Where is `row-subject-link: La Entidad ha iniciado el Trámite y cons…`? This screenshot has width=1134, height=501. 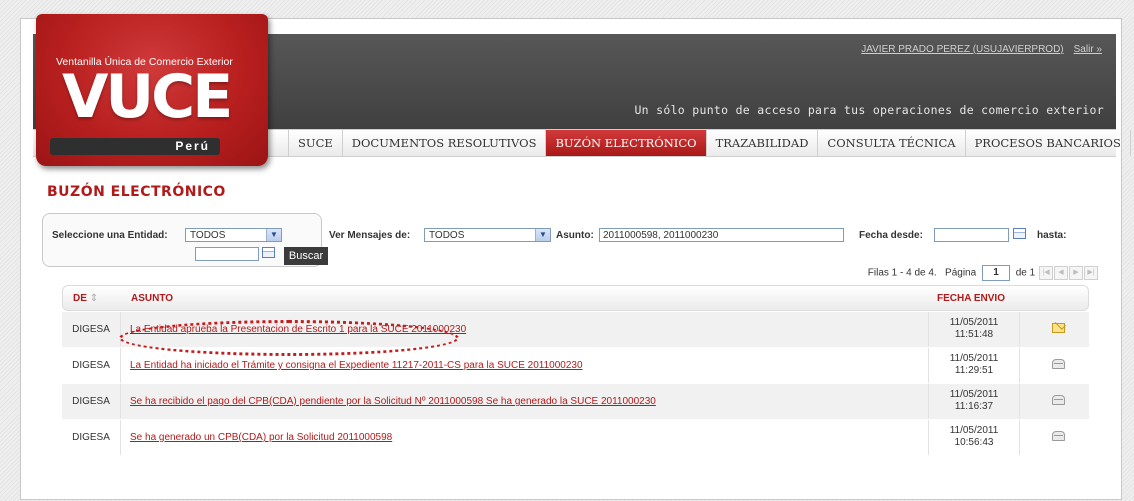 row-subject-link: La Entidad ha iniciado el Trámite y cons… is located at coordinates (356, 365).